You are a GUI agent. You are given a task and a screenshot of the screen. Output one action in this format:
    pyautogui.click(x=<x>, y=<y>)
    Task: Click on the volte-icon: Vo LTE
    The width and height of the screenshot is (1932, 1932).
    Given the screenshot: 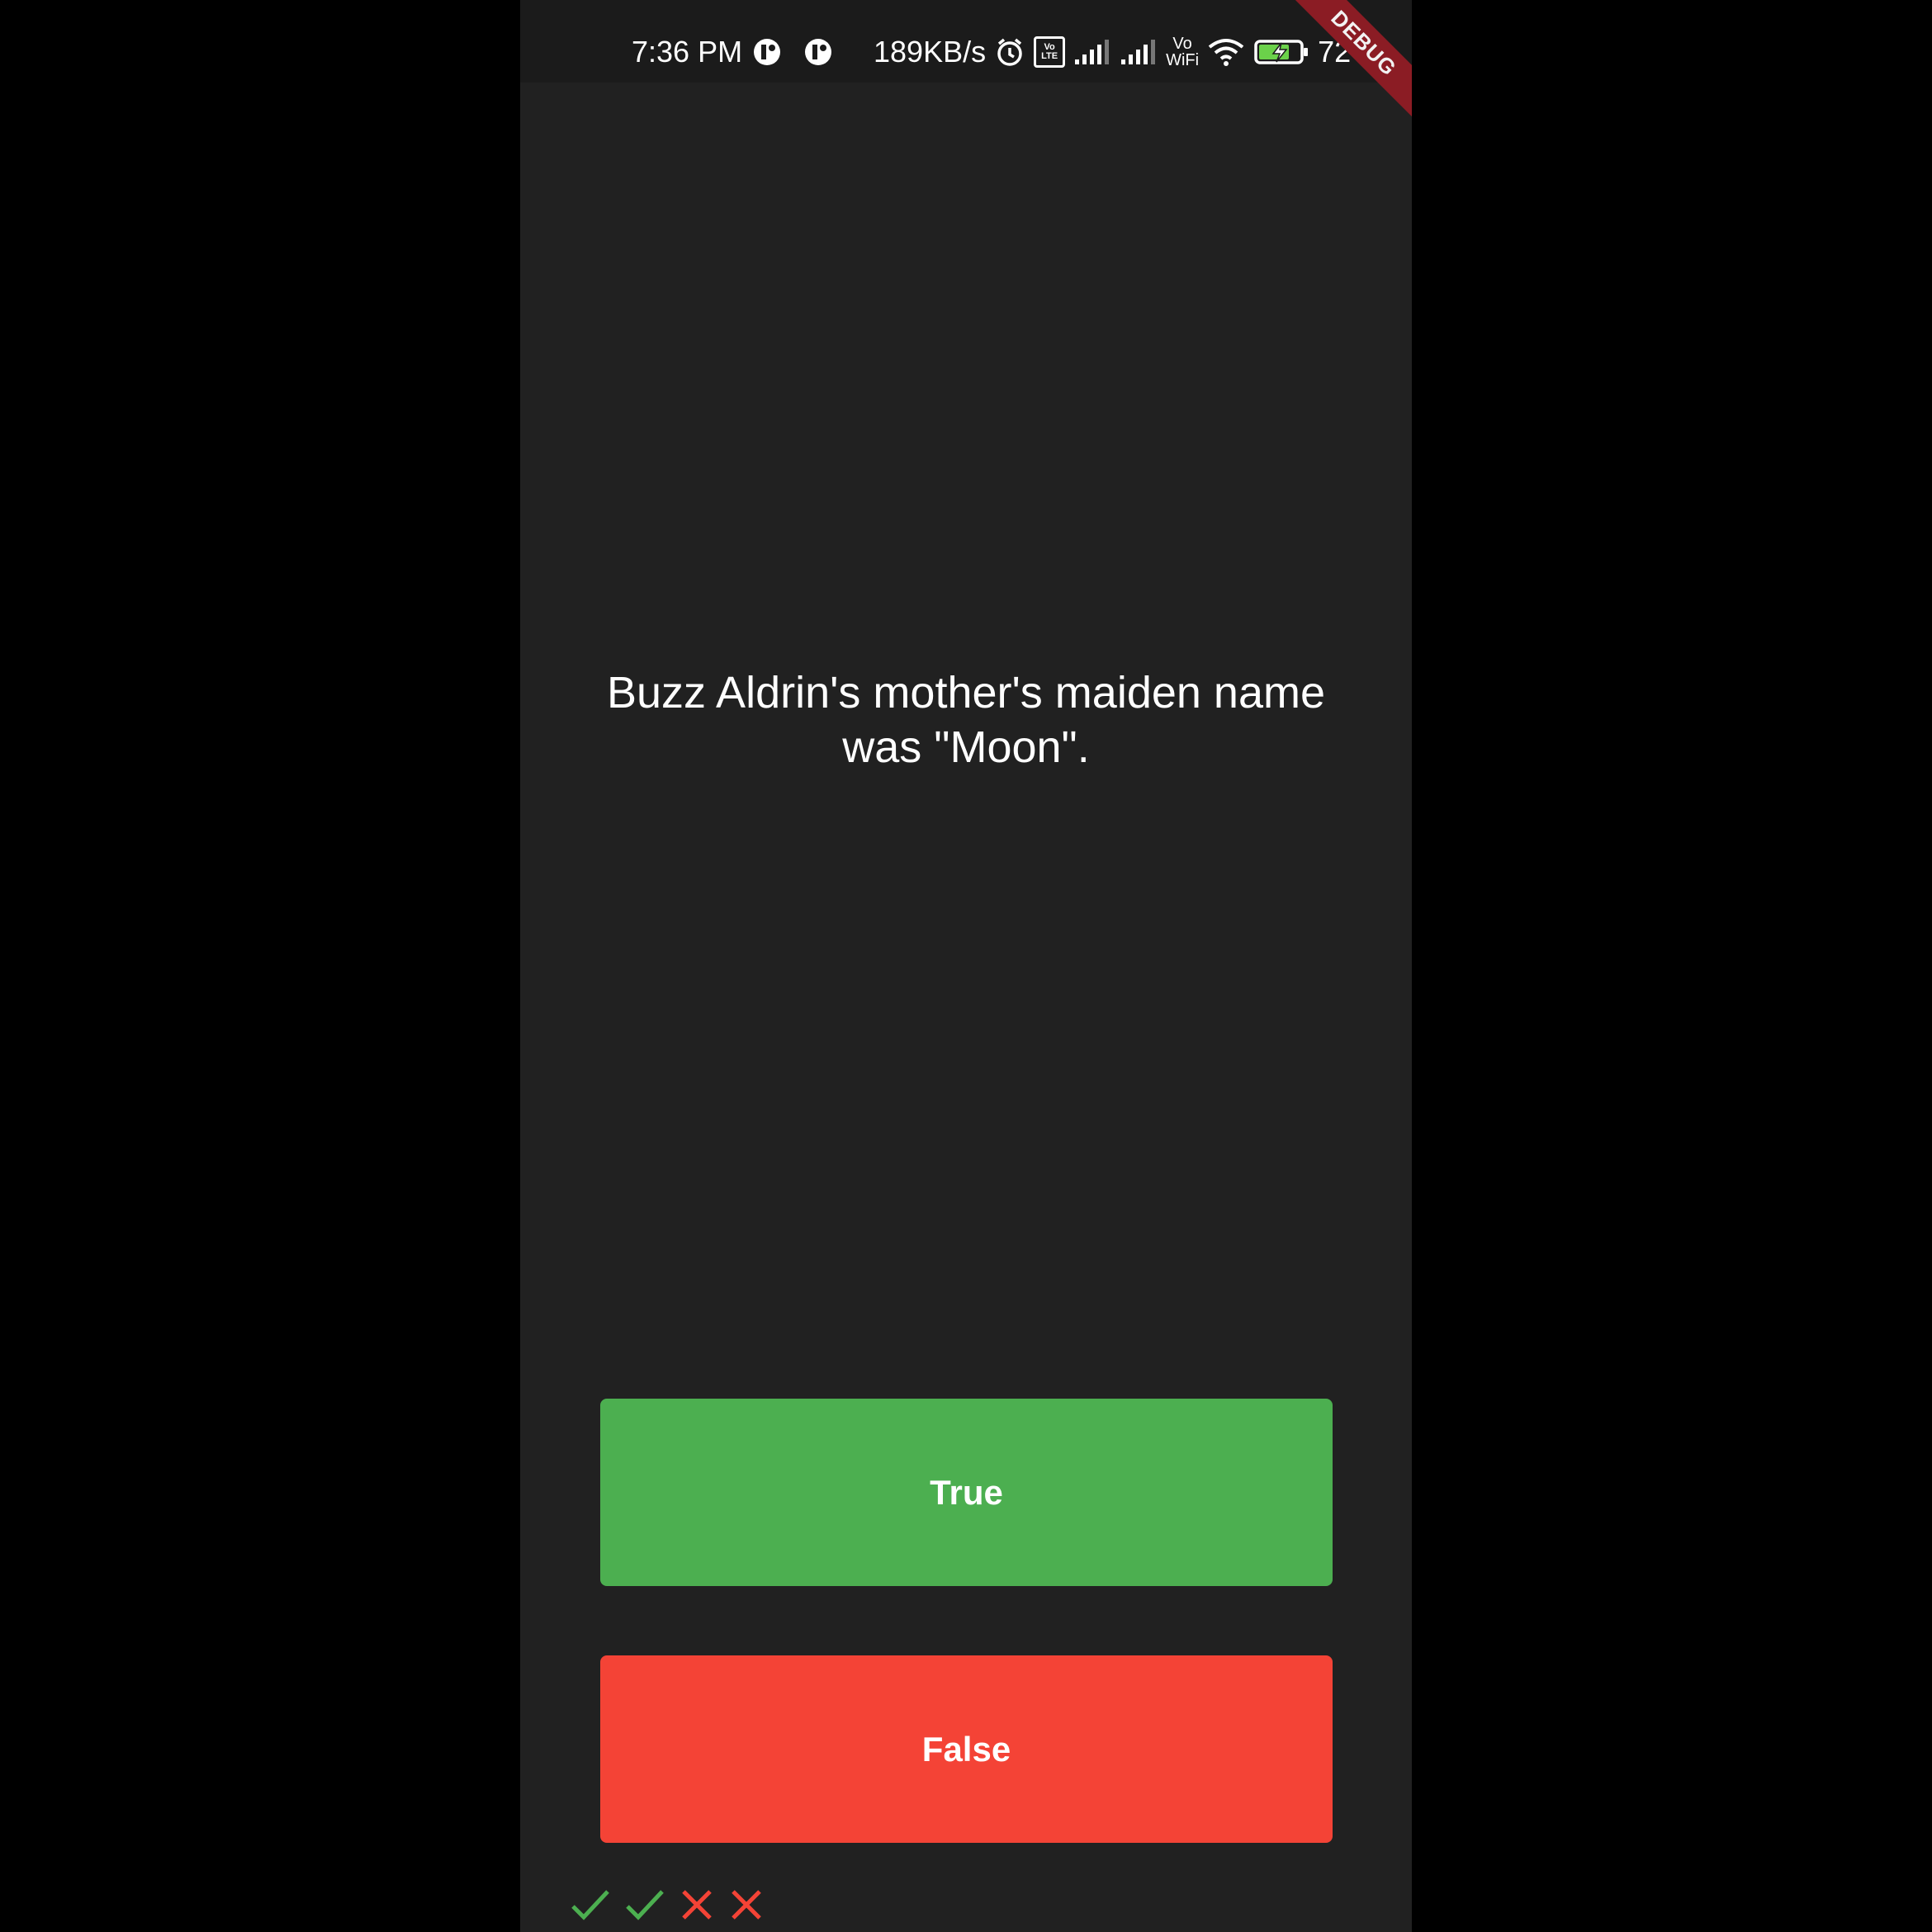 What is the action you would take?
    pyautogui.click(x=1050, y=52)
    